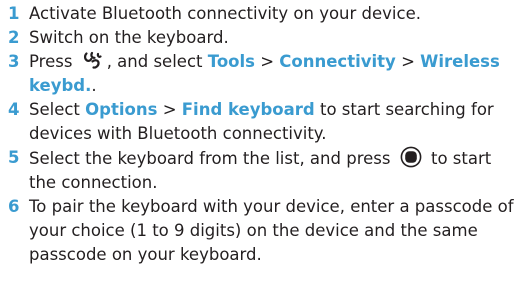  What do you see at coordinates (14, 61) in the screenshot?
I see `step-number: 3` at bounding box center [14, 61].